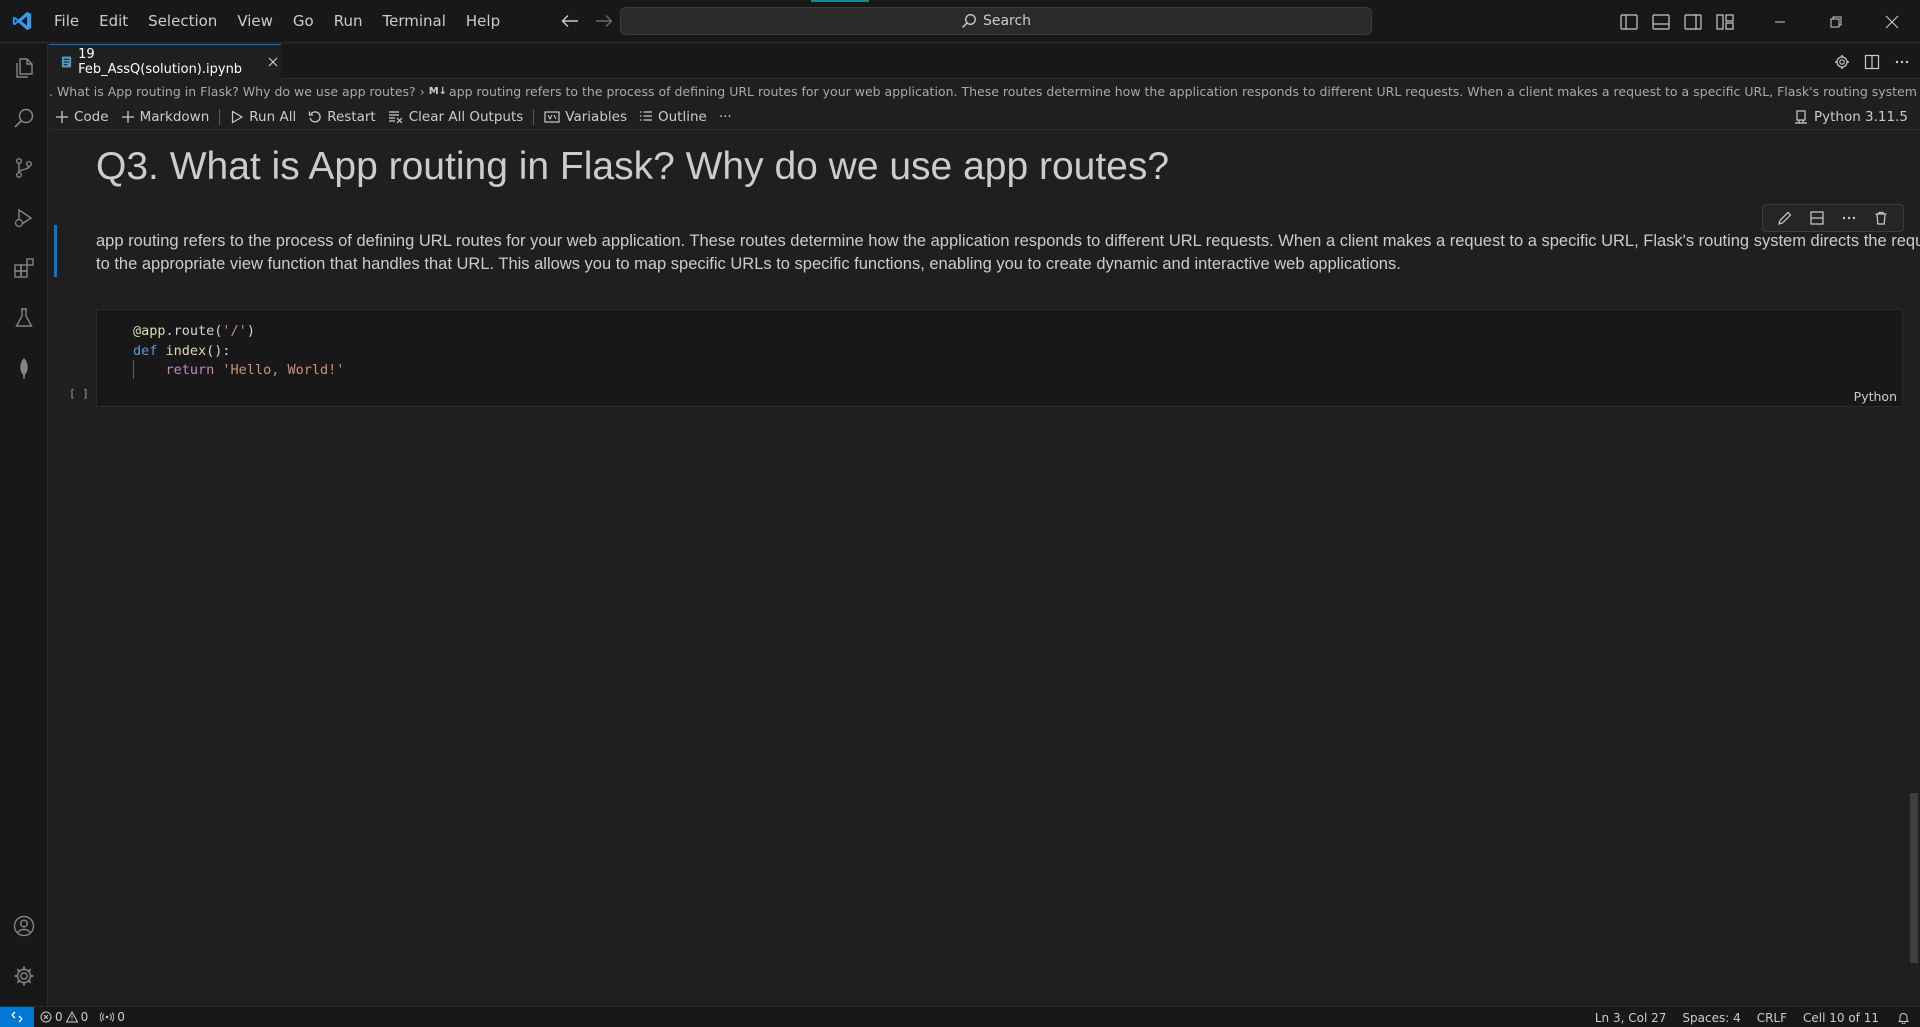 The image size is (1920, 1027). I want to click on cell-language-label: Python, so click(1875, 396).